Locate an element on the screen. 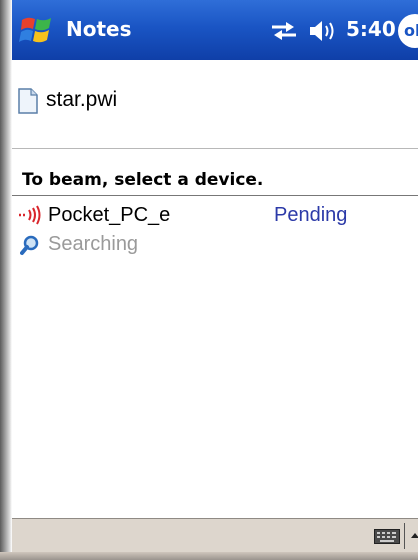 The image size is (418, 560). device-list-item: Pocket_PC_e Pending is located at coordinates (215, 215).